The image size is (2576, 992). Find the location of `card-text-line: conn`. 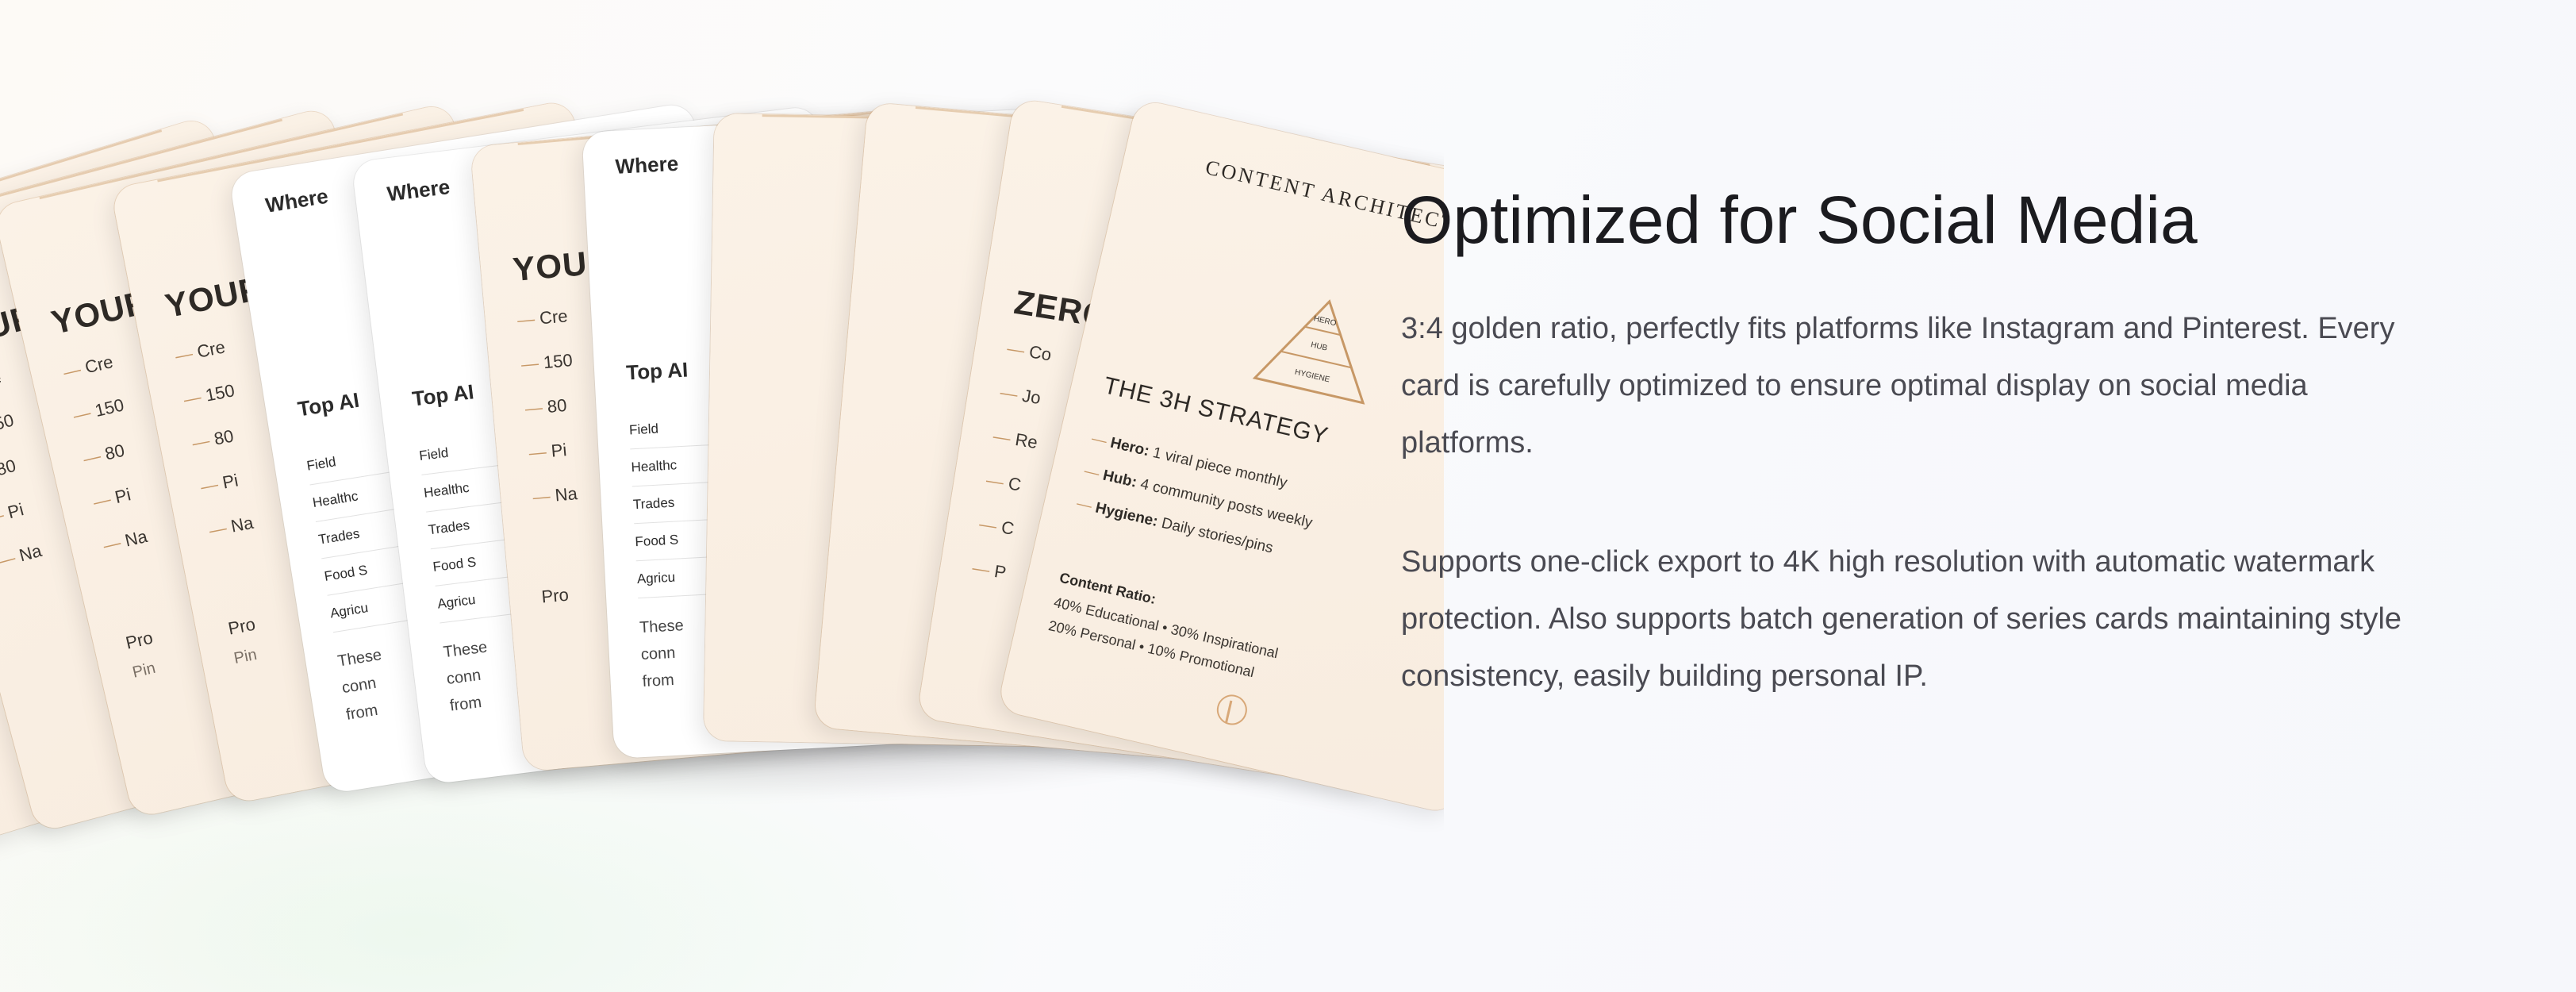

card-text-line: conn is located at coordinates (658, 654).